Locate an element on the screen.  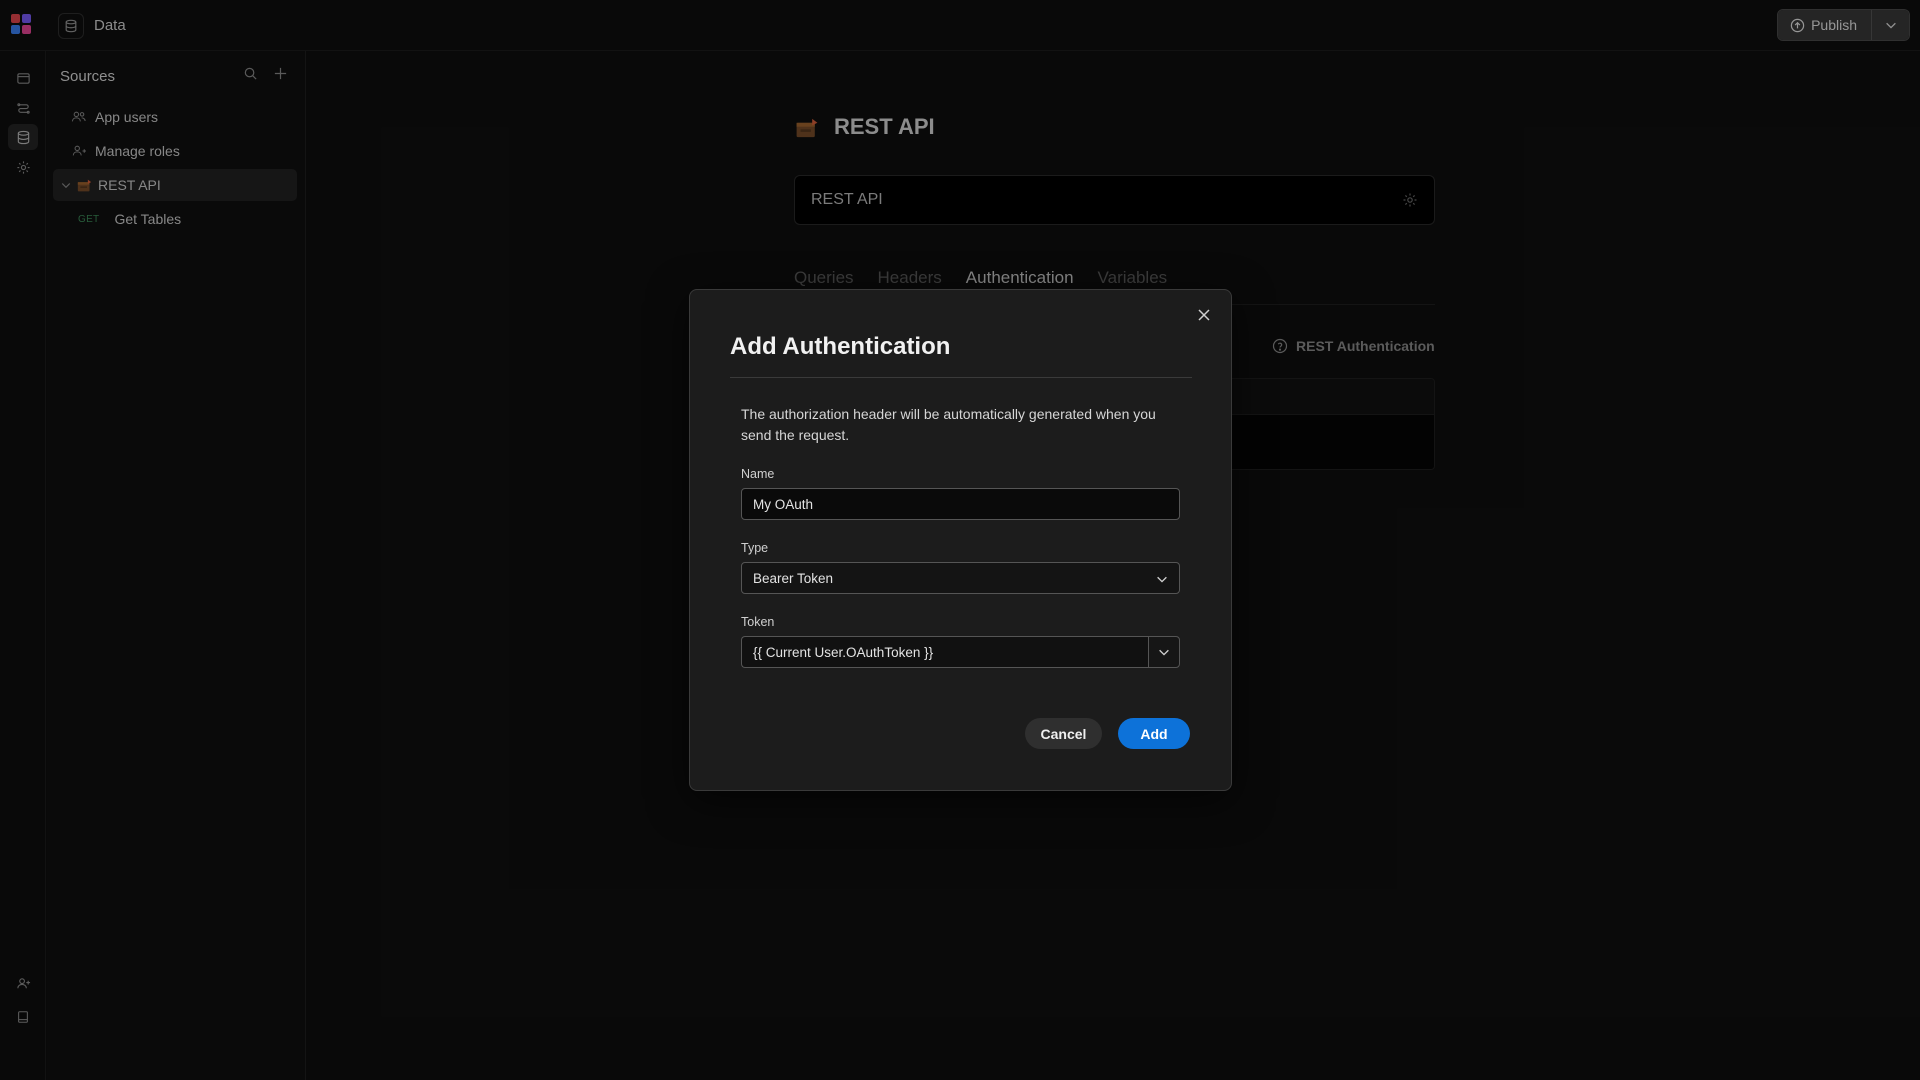
cancel-button: Cancel is located at coordinates (1063, 733).